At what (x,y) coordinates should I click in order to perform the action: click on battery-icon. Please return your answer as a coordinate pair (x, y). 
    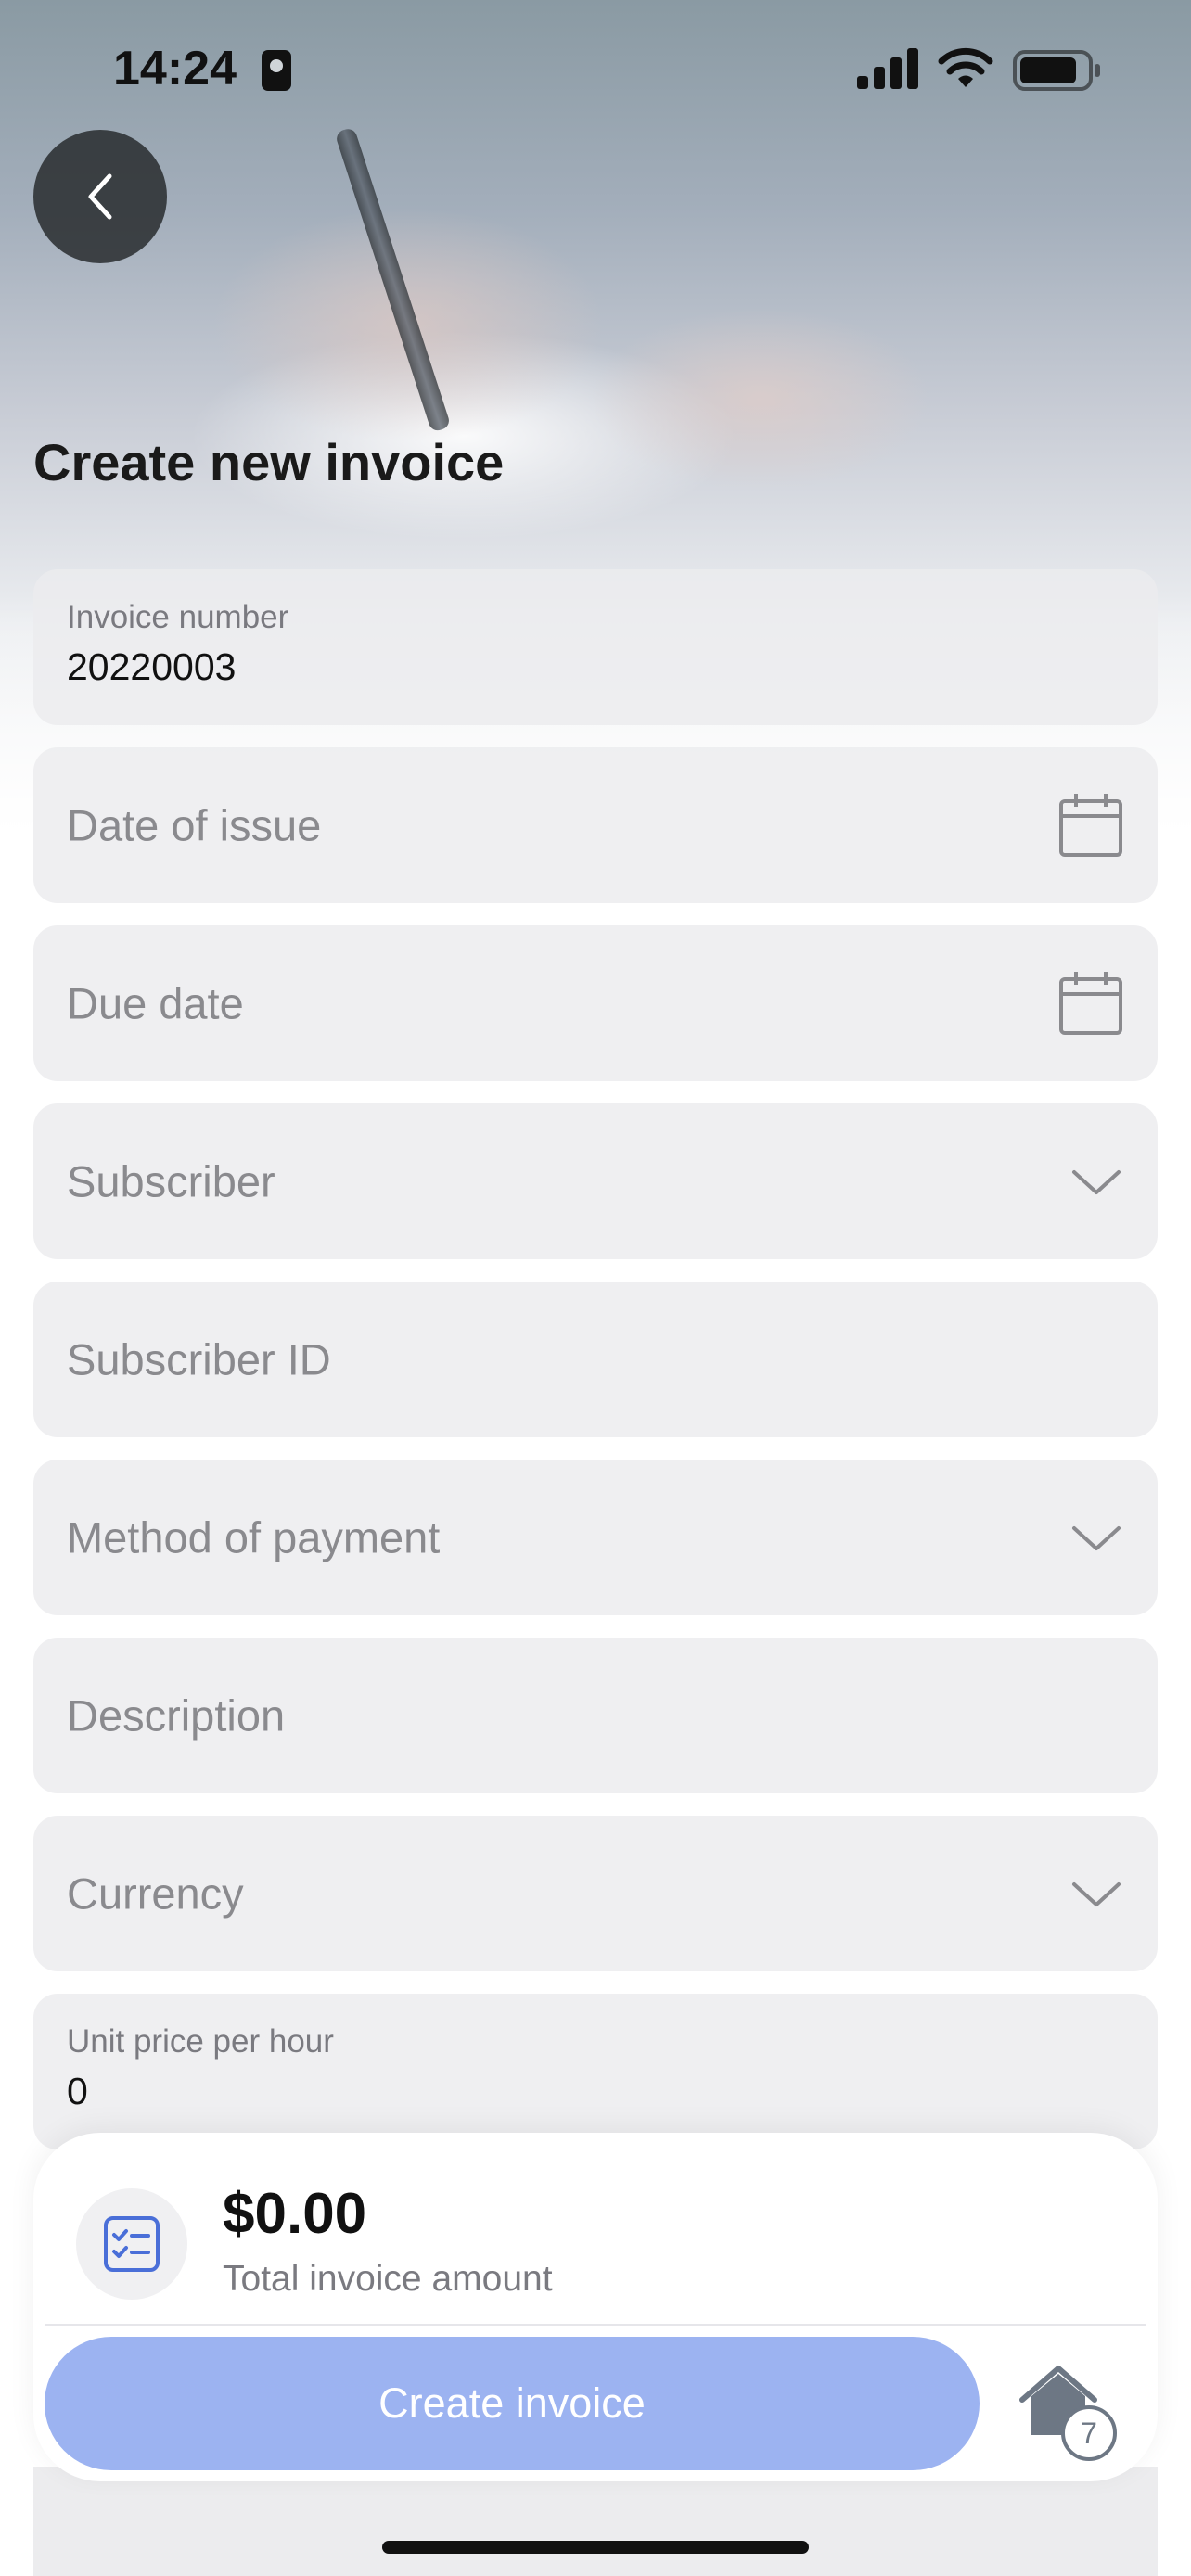
    Looking at the image, I should click on (1056, 71).